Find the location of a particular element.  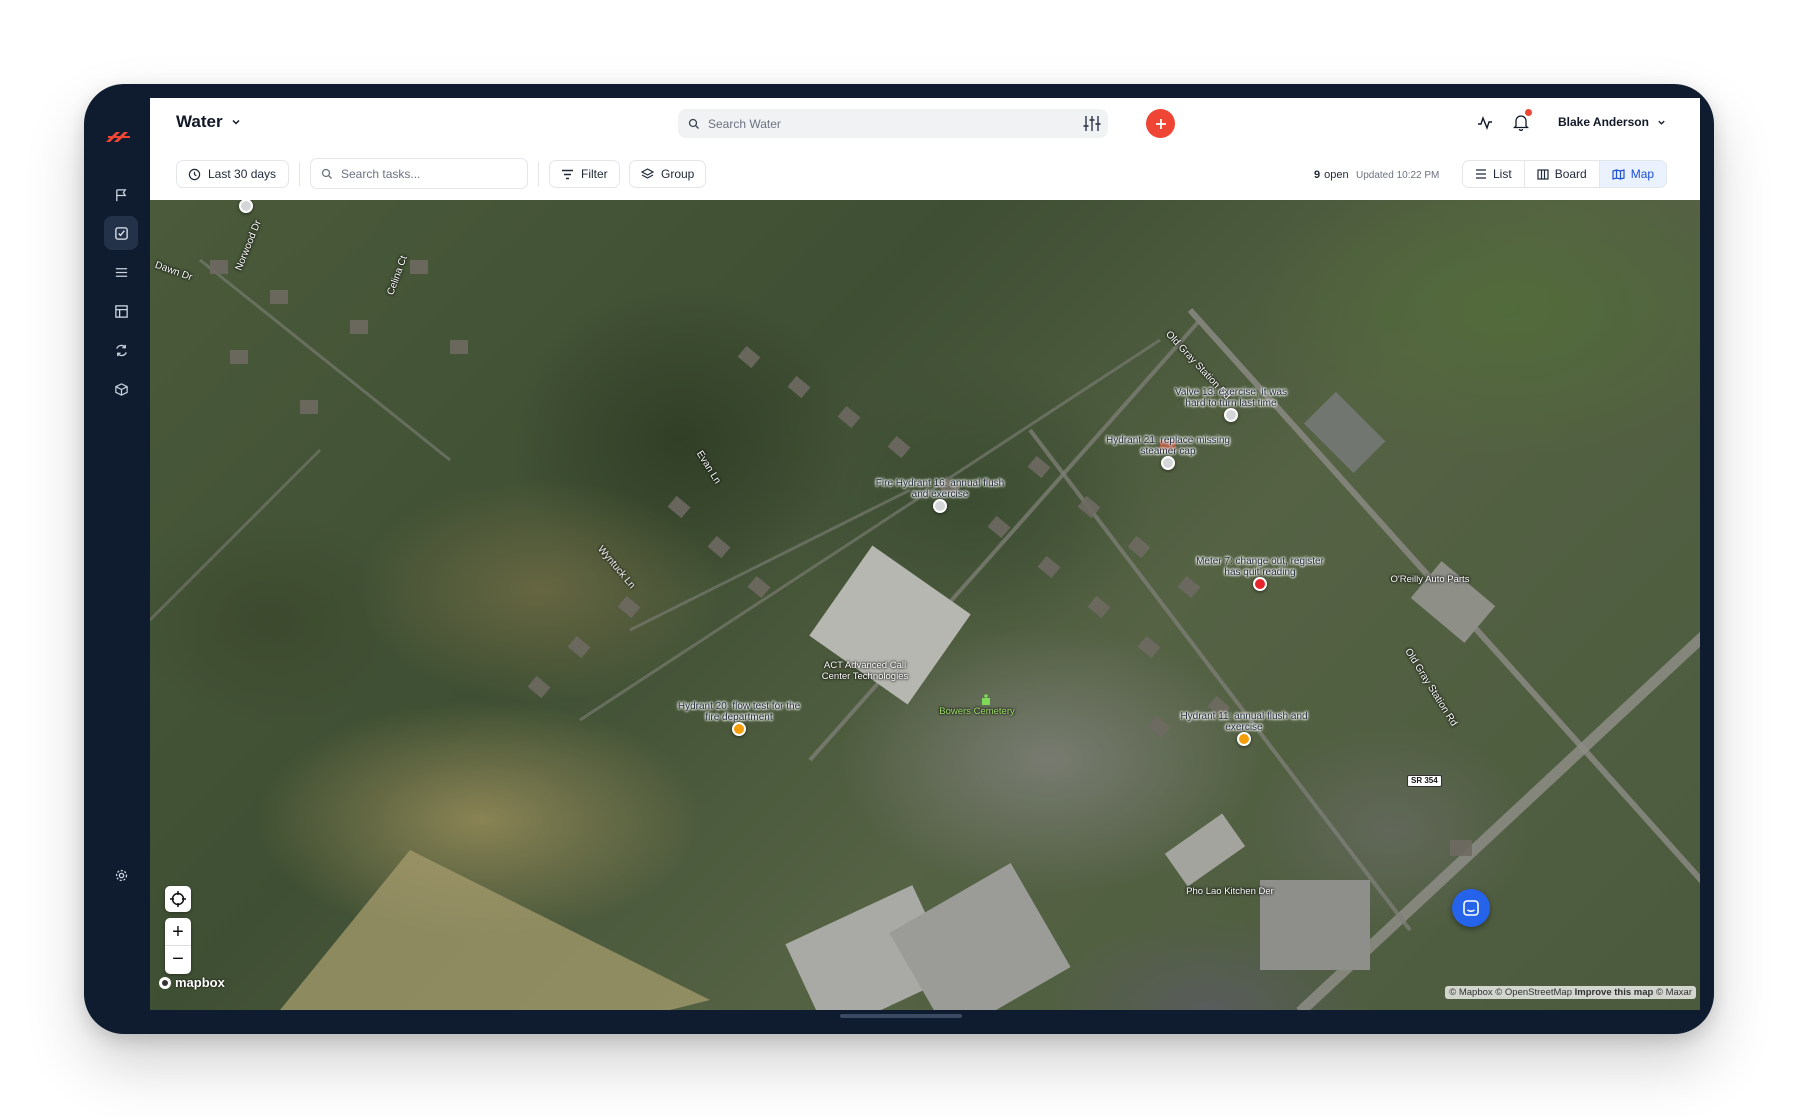

sidebar-item-table is located at coordinates (121, 311).